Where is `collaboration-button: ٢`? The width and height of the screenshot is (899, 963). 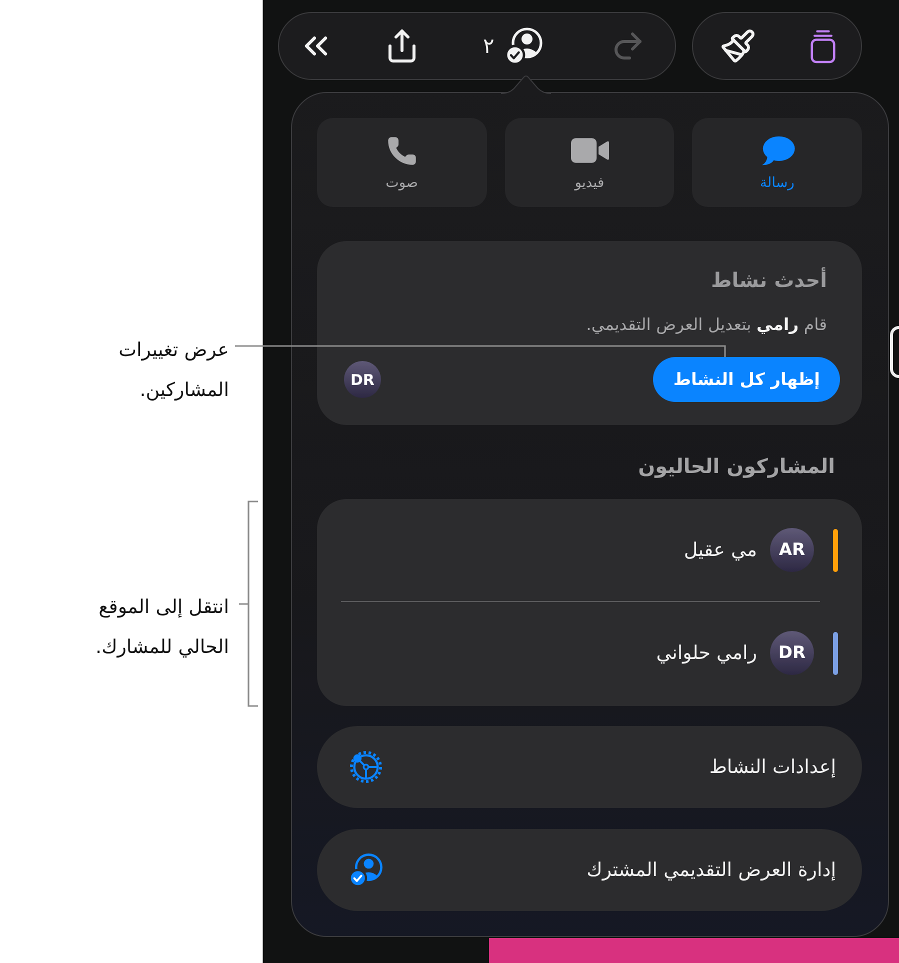
collaboration-button: ٢ is located at coordinates (513, 46).